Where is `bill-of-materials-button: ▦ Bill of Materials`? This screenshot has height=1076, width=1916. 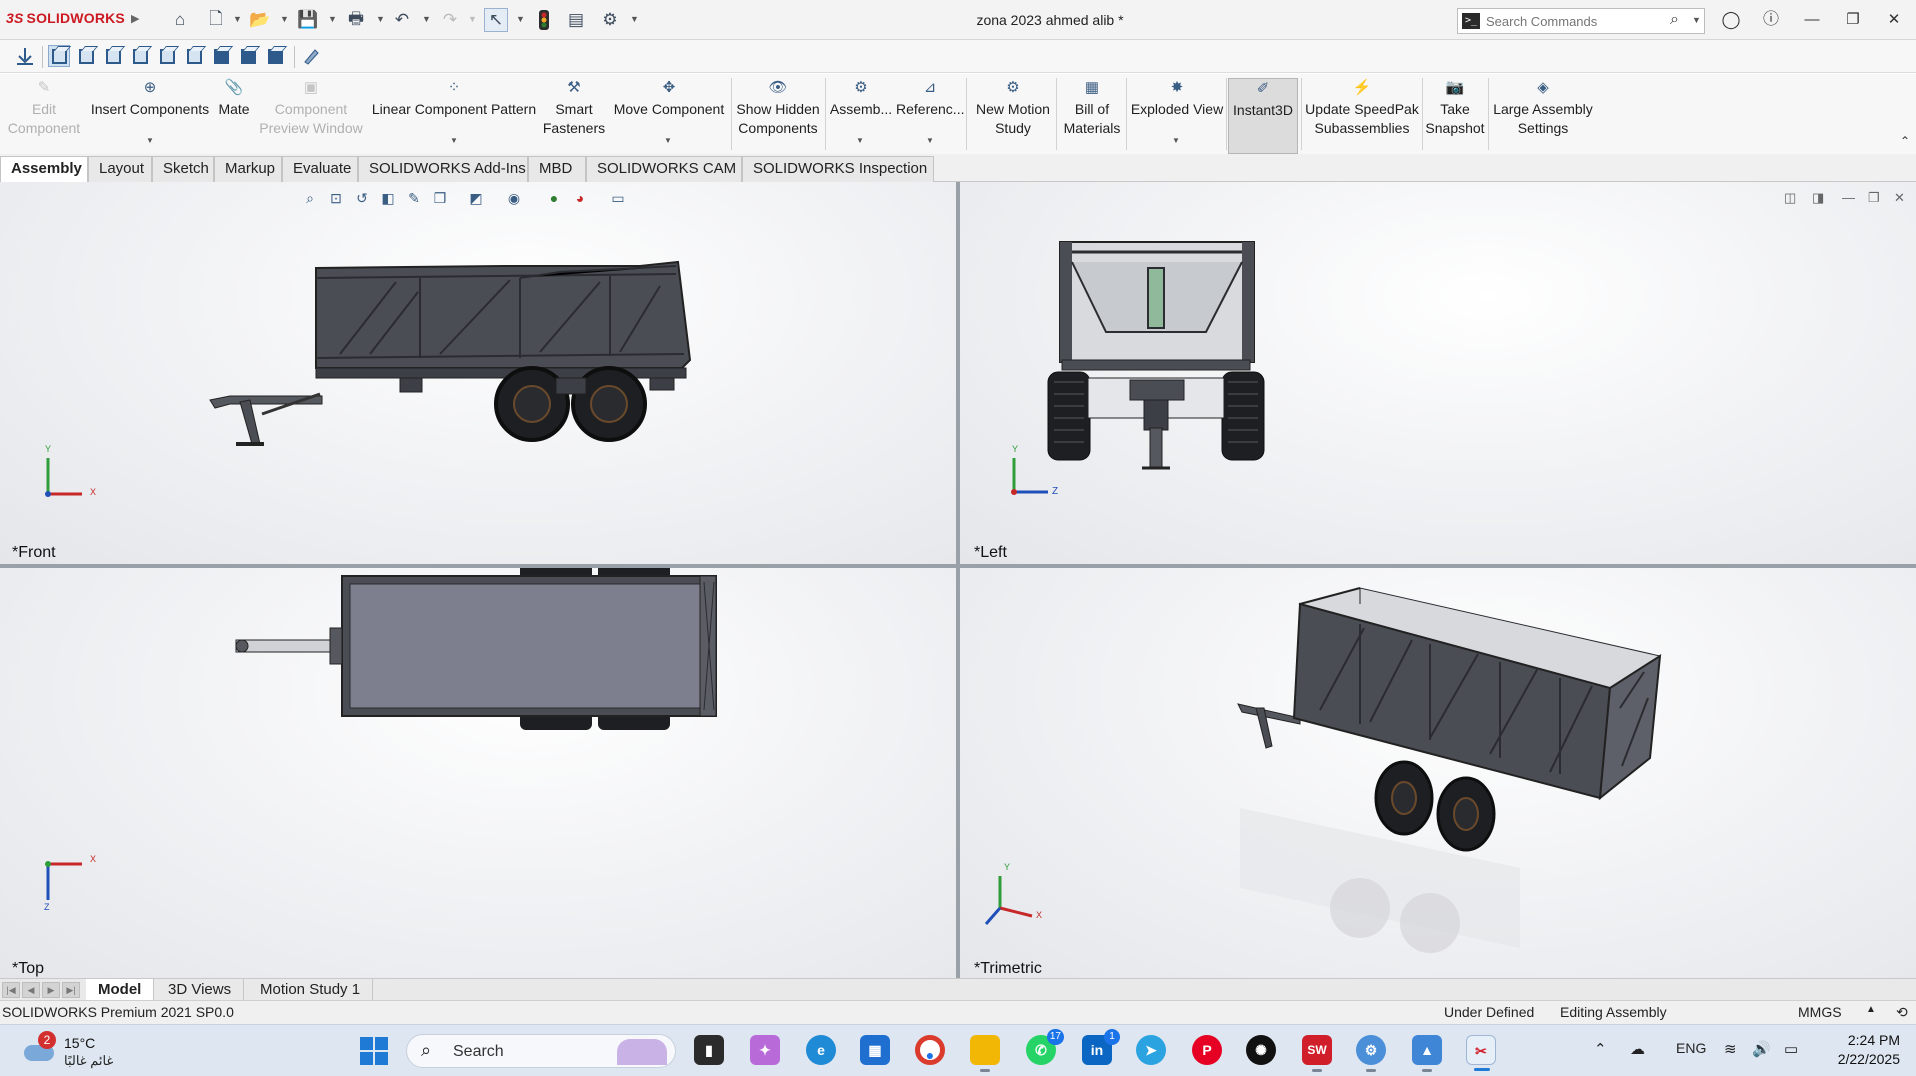 bill-of-materials-button: ▦ Bill of Materials is located at coordinates (1092, 108).